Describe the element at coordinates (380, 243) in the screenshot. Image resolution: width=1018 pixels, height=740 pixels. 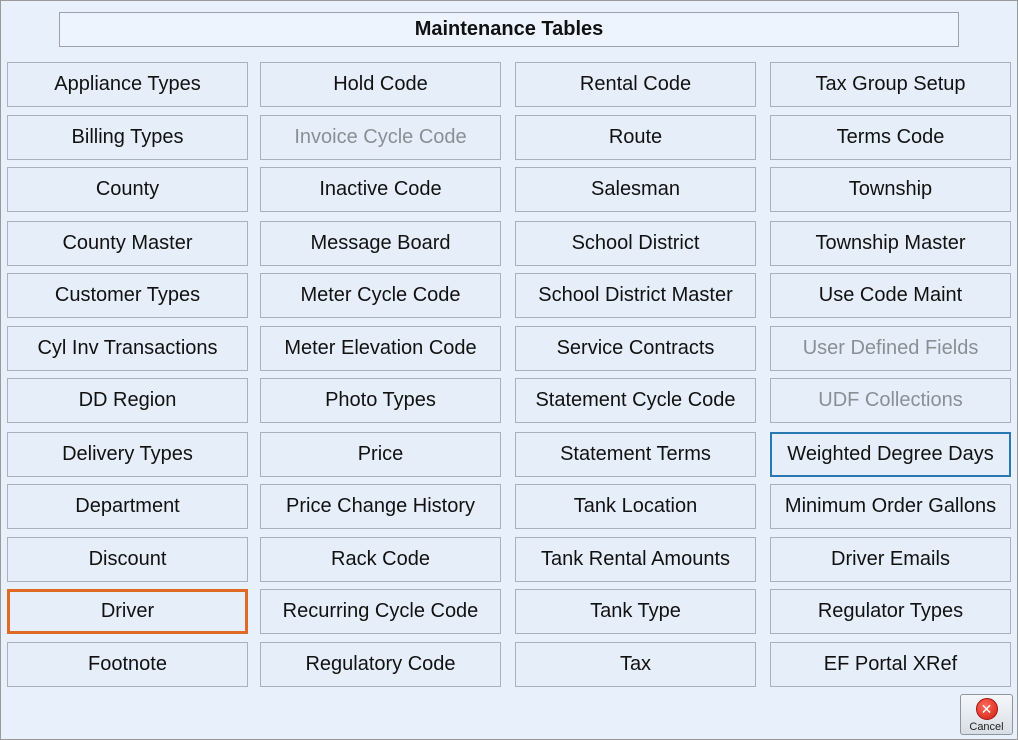
I see `message-board-button: Message Board` at that location.